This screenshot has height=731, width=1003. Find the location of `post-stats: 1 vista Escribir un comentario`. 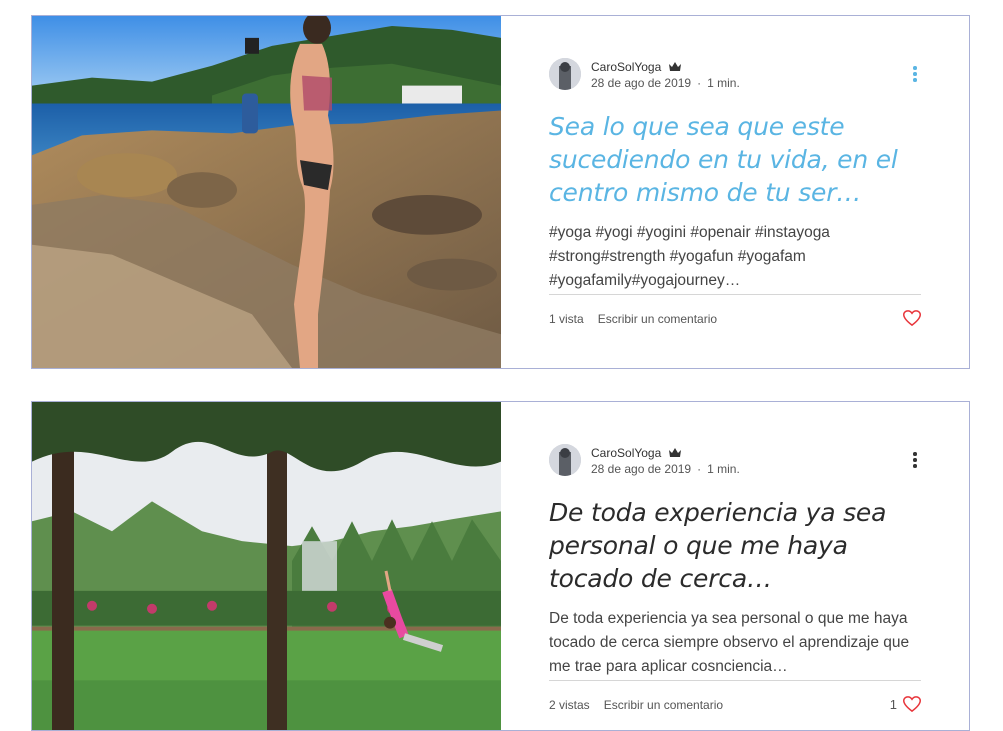

post-stats: 1 vista Escribir un comentario is located at coordinates (735, 318).